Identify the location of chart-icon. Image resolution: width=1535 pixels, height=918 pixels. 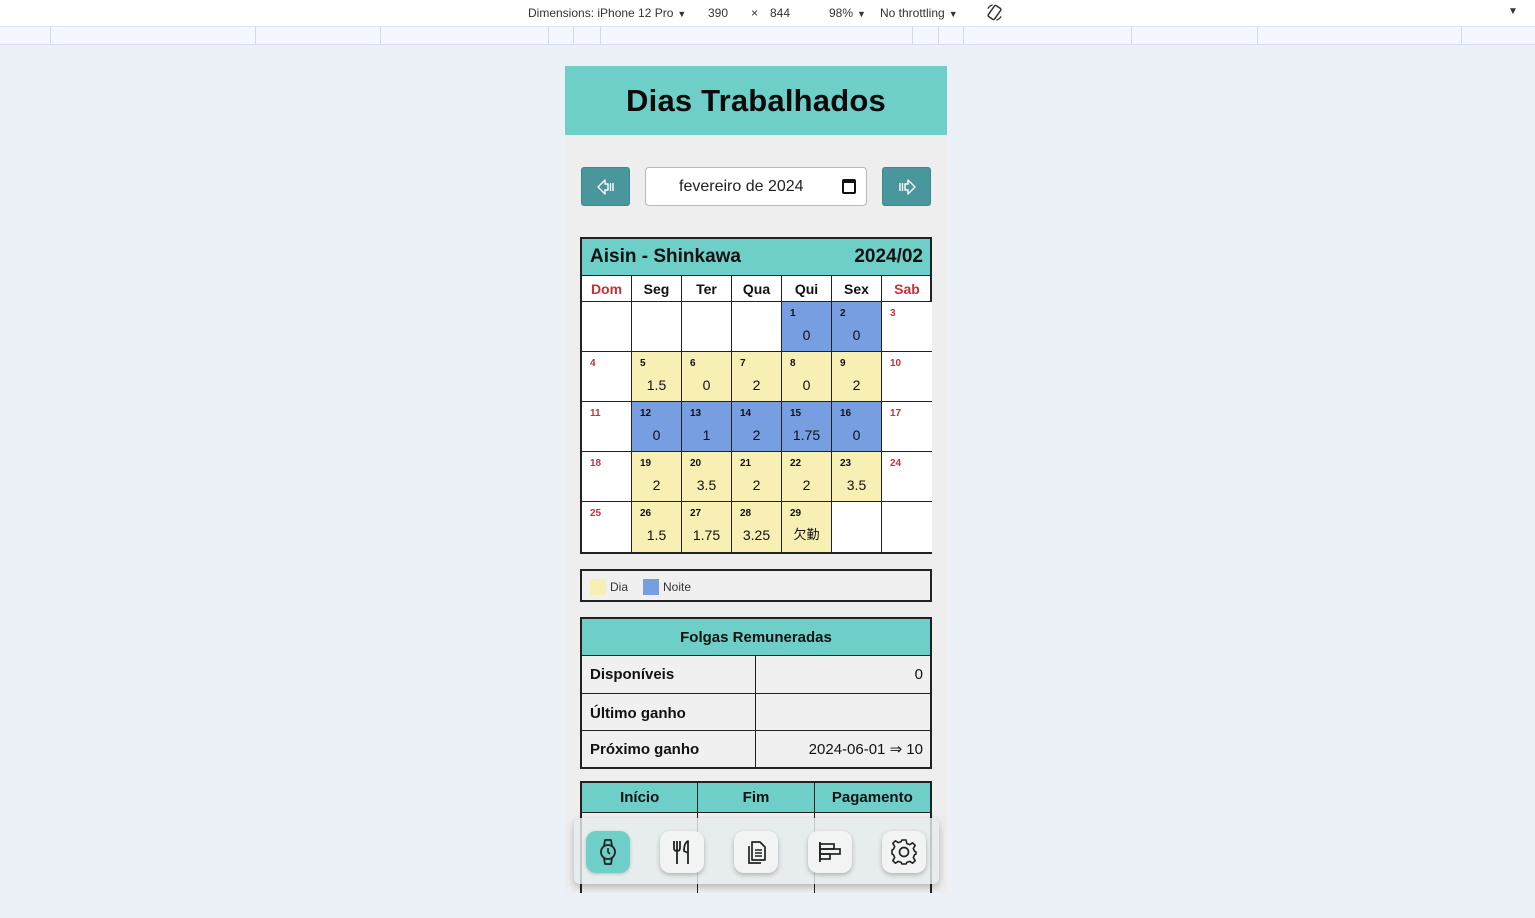
(830, 852).